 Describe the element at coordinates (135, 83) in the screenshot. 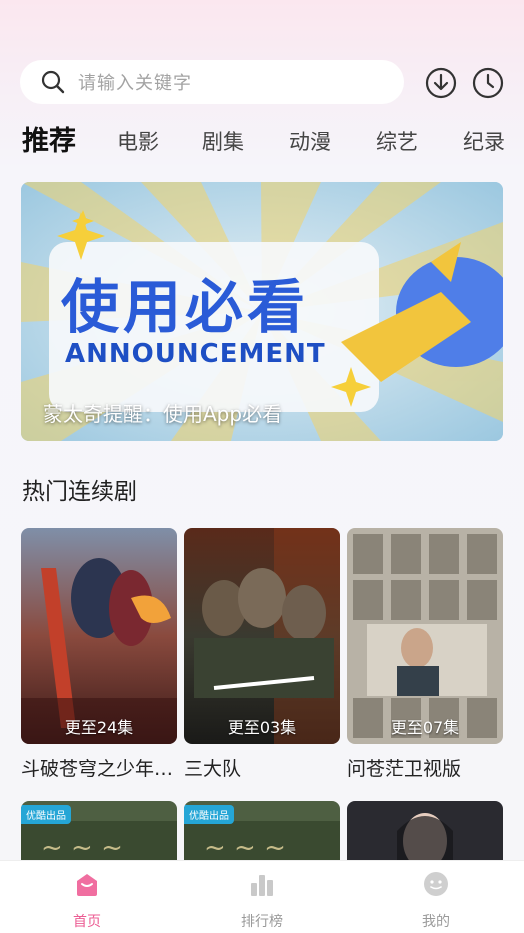

I see `search-placeholder: 请输入关键字` at that location.